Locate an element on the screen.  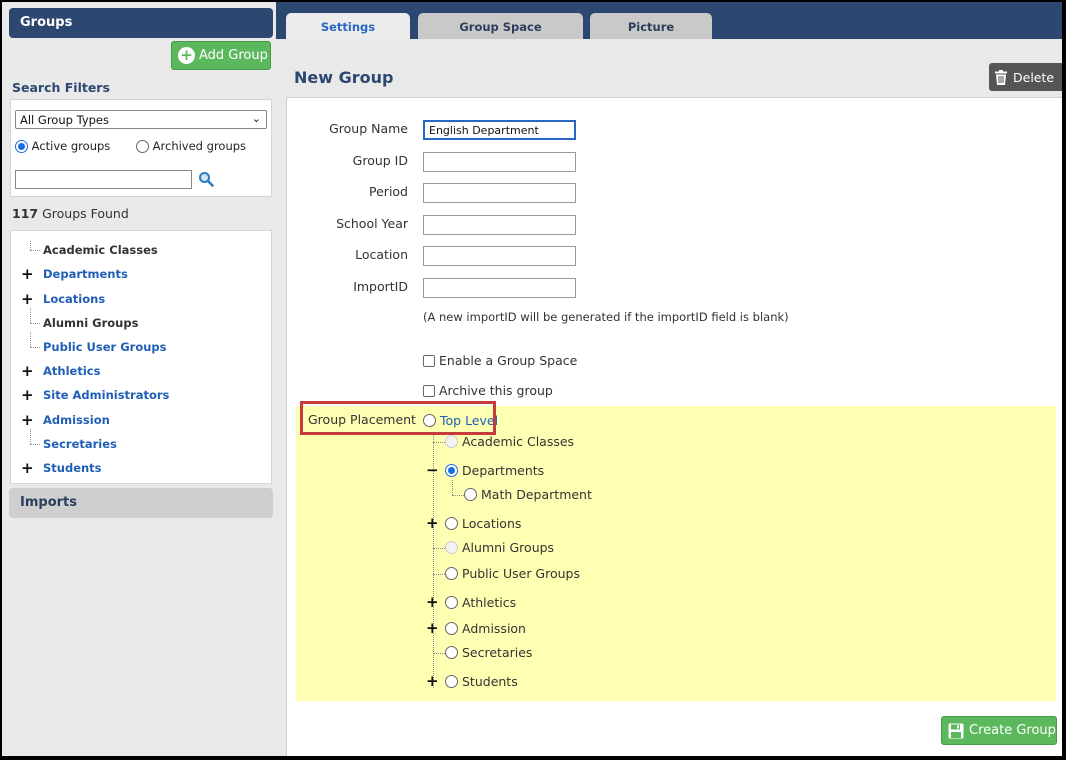
delete-button: Delete is located at coordinates (1025, 77).